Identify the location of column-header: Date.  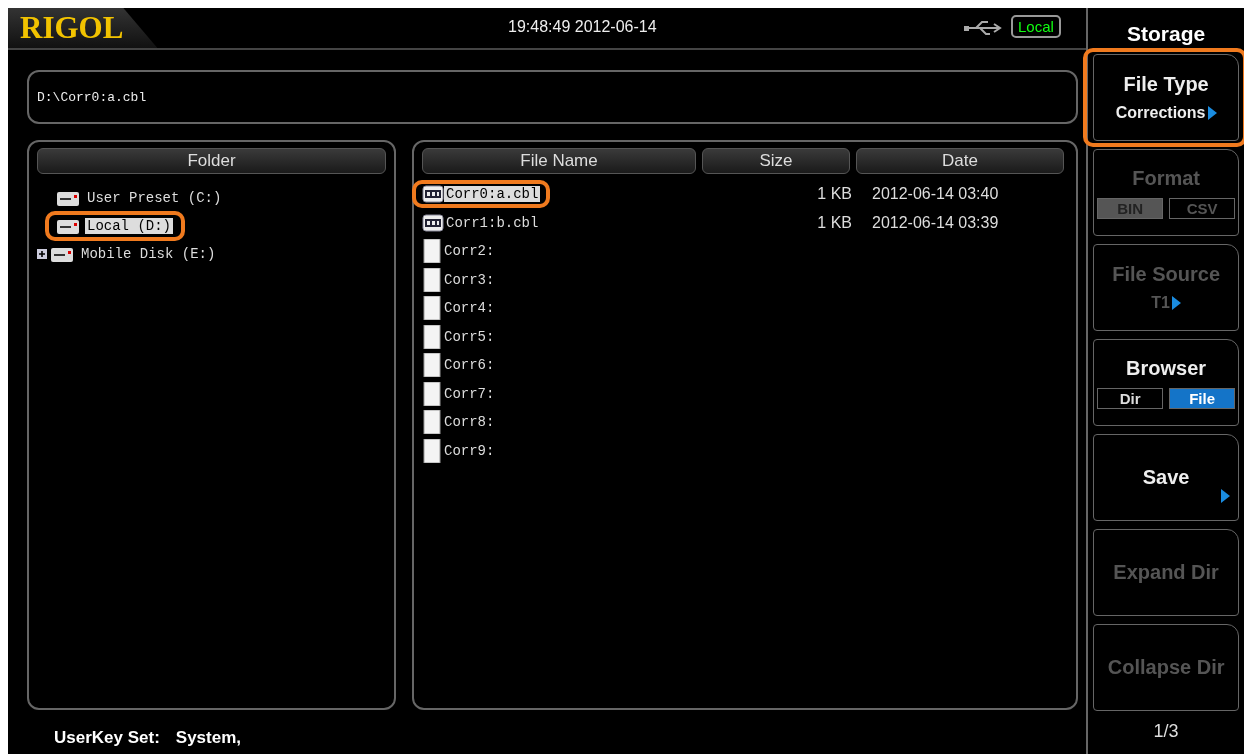
(960, 161).